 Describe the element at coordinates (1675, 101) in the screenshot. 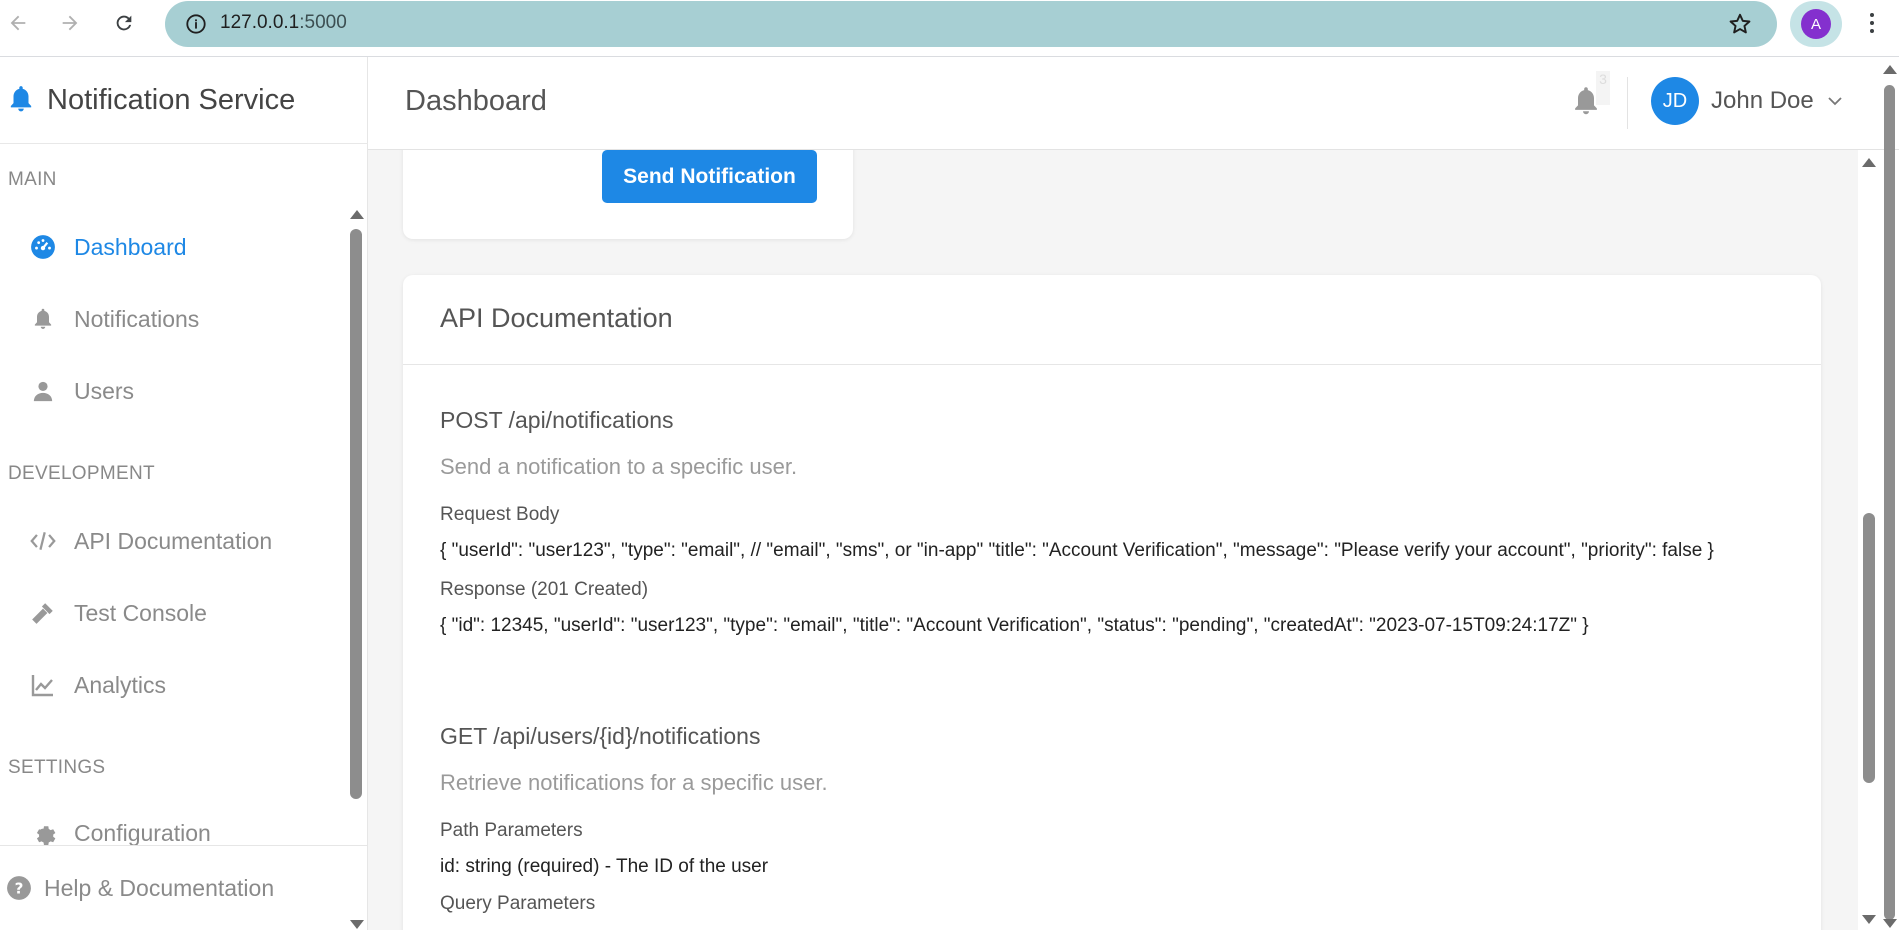

I see `avatar: JD` at that location.